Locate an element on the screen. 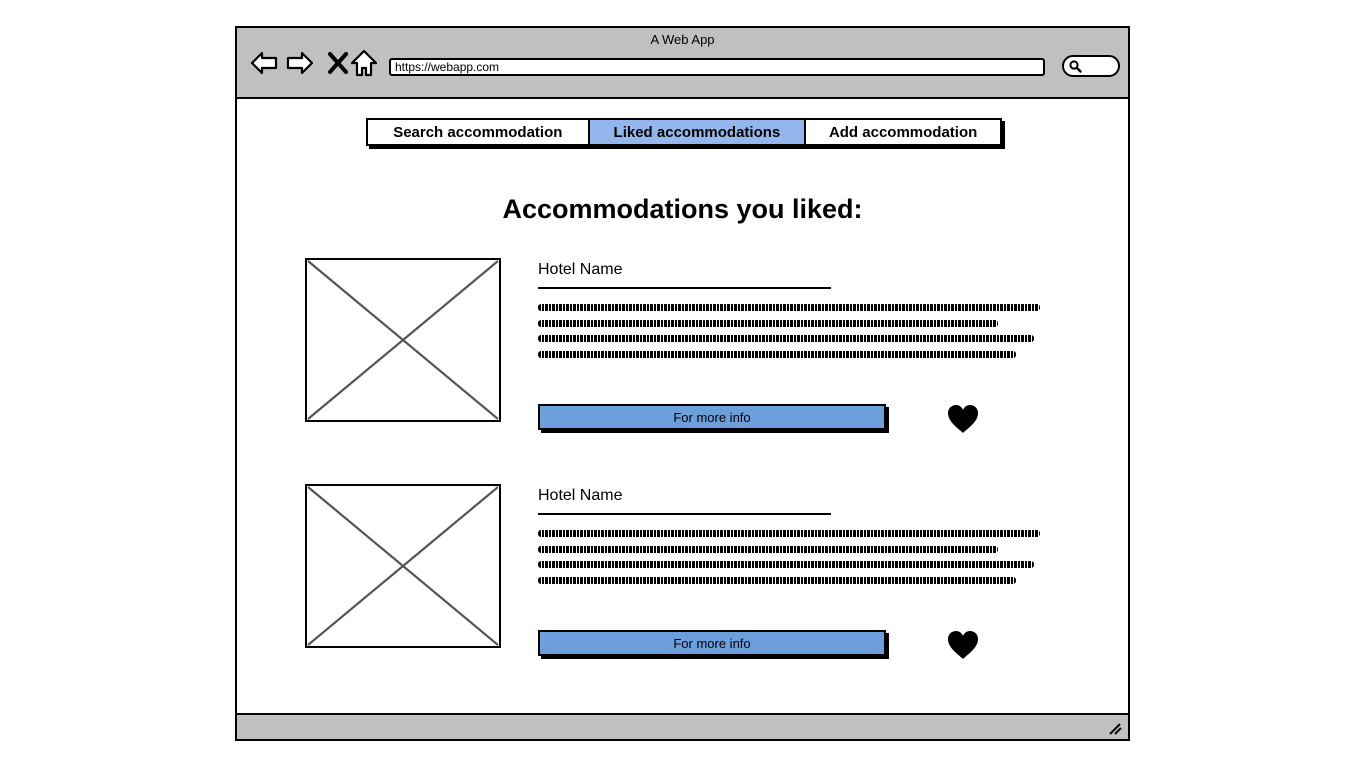  browser-chrome: A Web App https://webapp.com is located at coordinates (682, 63).